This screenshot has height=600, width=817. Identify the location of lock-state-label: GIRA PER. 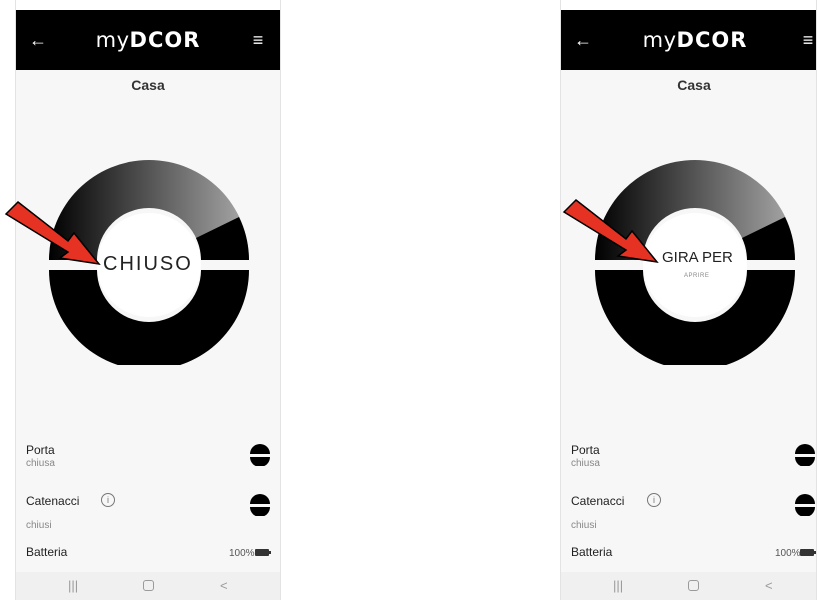
(697, 257).